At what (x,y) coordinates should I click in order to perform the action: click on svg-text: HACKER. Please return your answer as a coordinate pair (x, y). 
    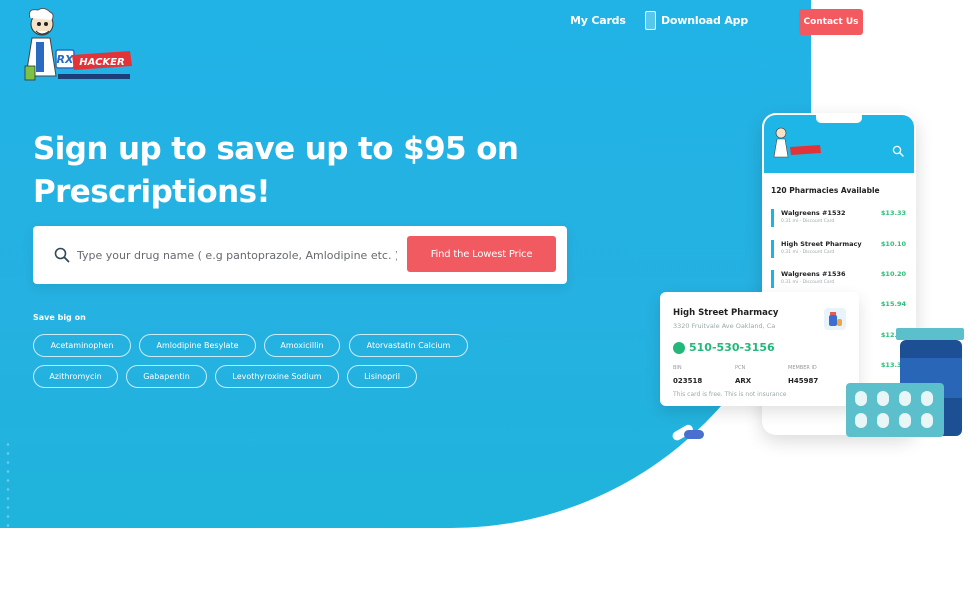
    Looking at the image, I should click on (101, 62).